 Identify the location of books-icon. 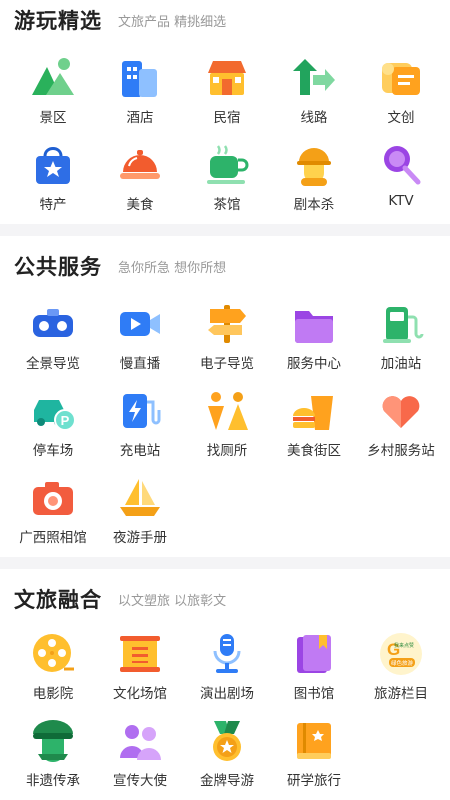
(314, 654).